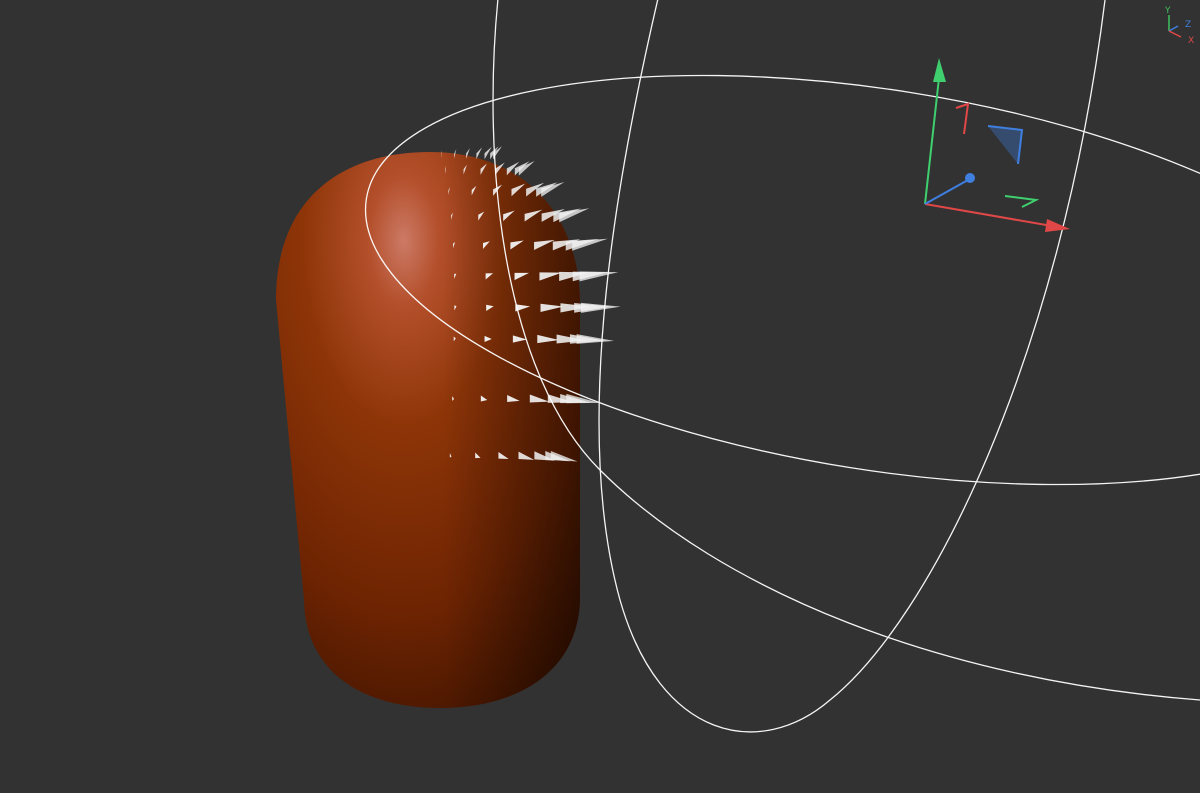 Image resolution: width=1200 pixels, height=793 pixels. I want to click on view-axis-x-label: X, so click(1191, 41).